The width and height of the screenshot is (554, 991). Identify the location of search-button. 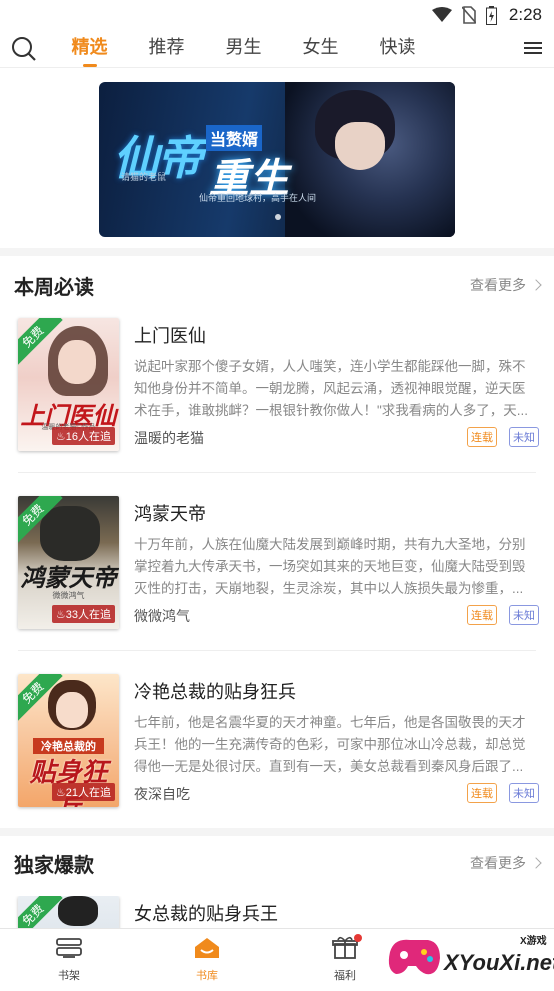
(24, 49).